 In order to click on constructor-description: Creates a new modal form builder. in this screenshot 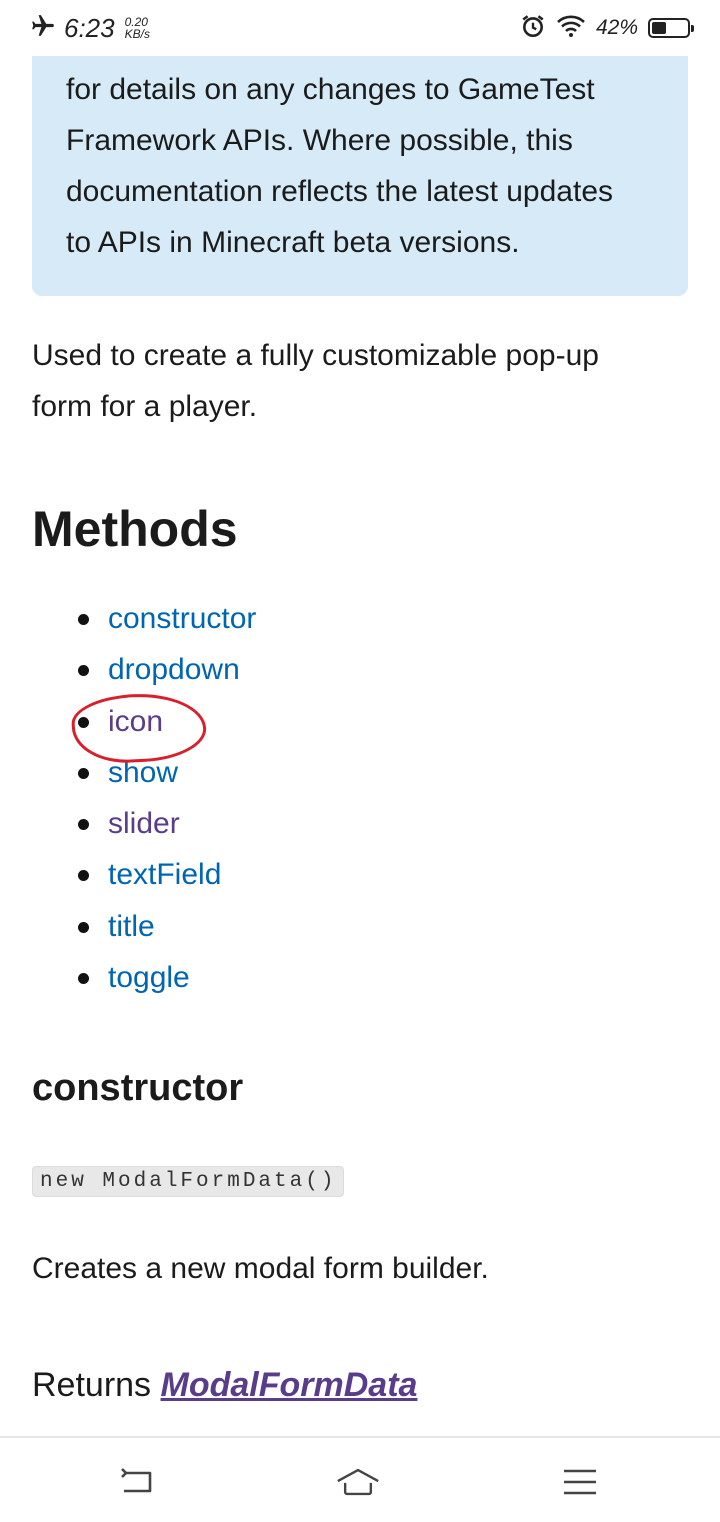, I will do `click(260, 1268)`.